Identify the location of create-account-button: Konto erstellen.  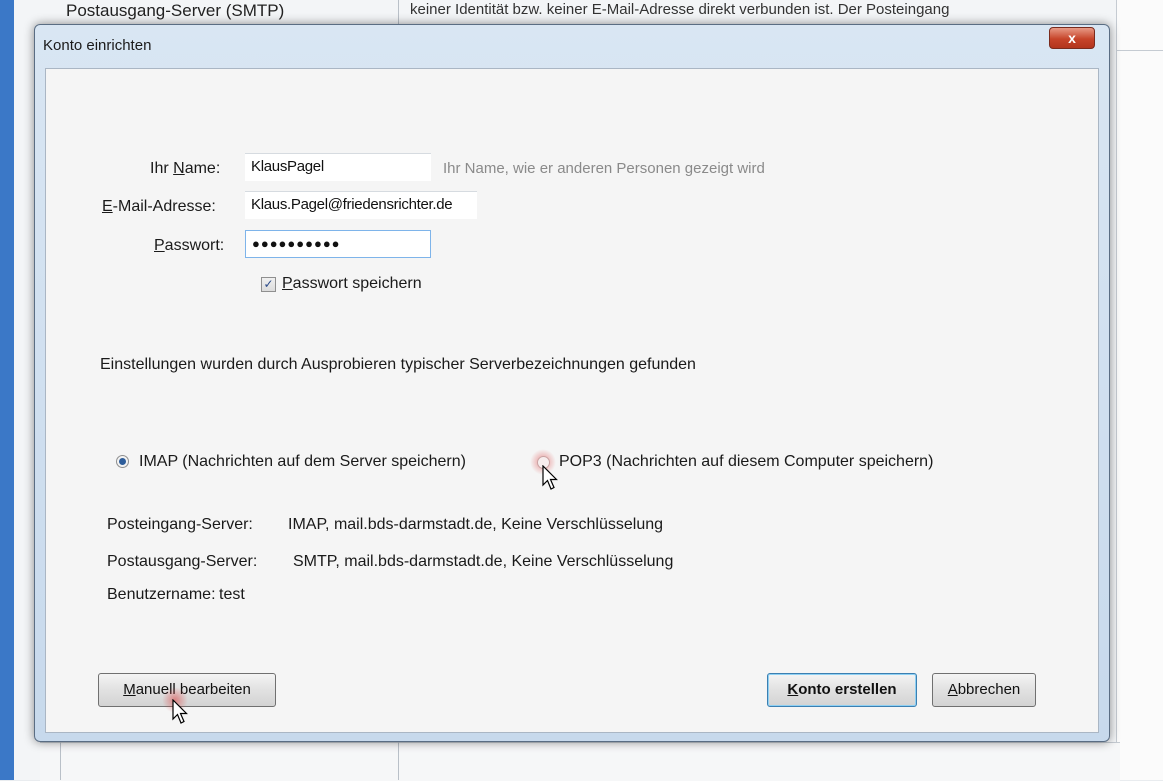
(842, 690).